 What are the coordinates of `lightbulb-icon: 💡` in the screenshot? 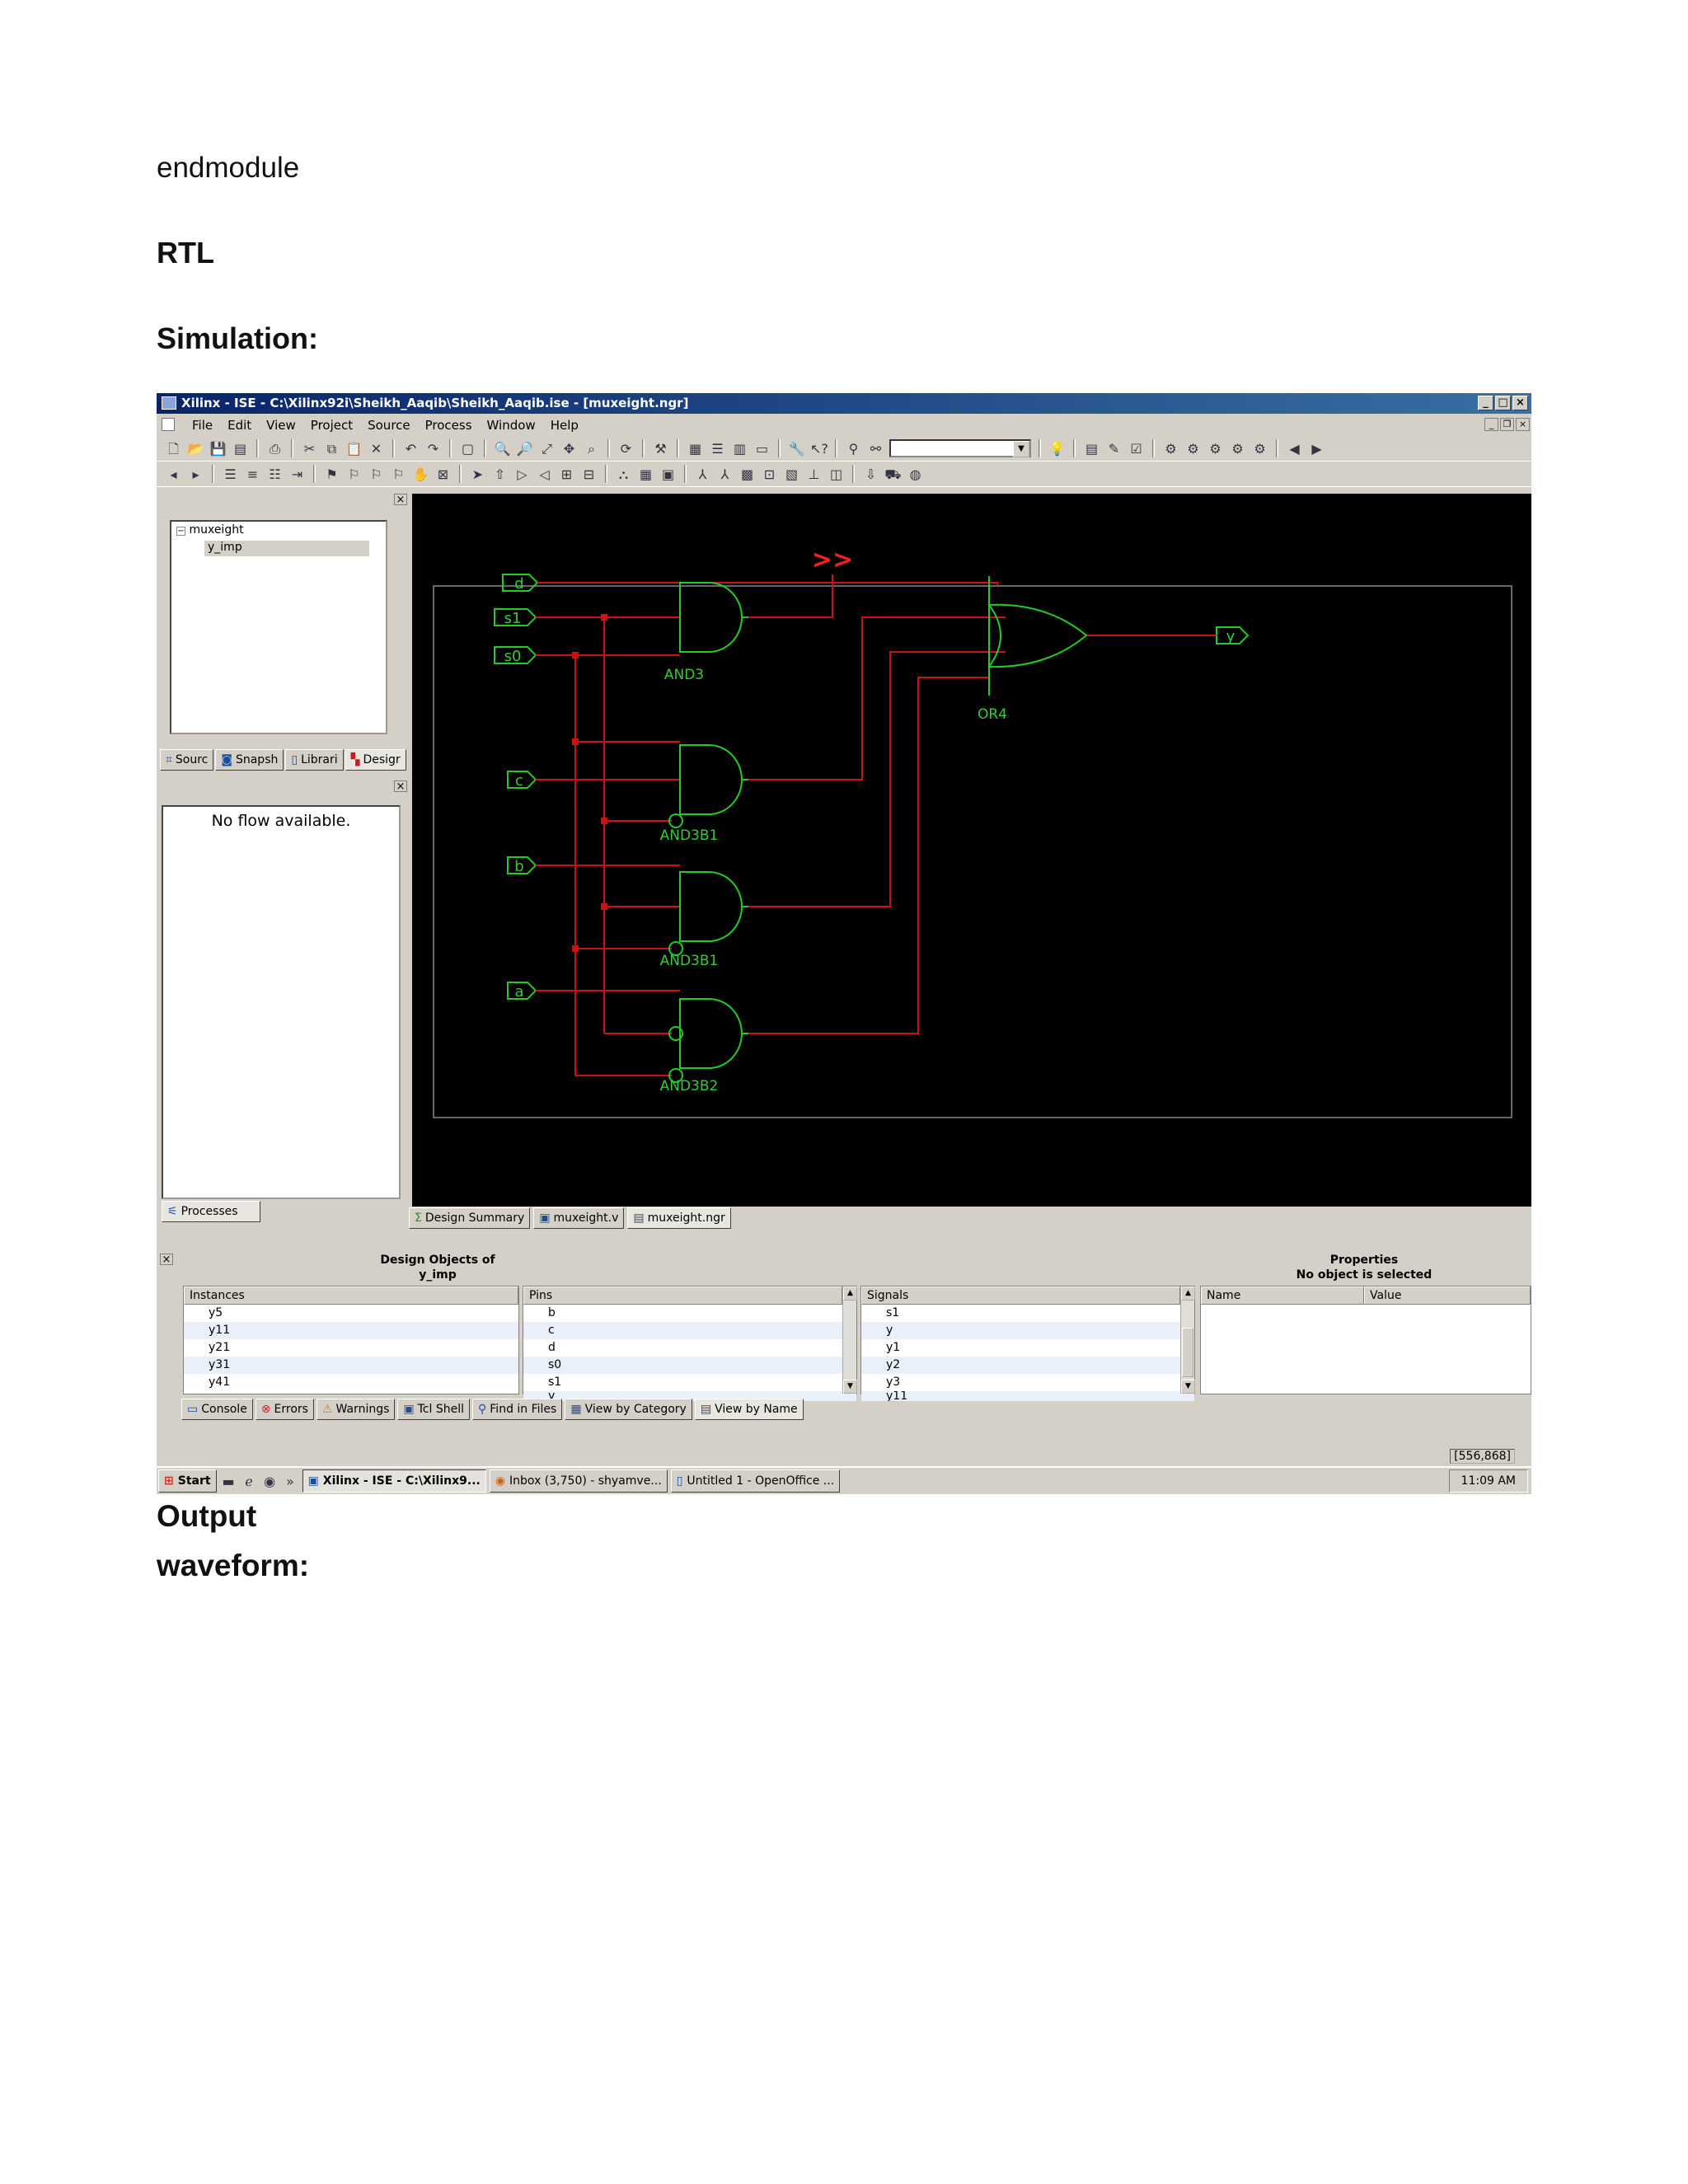 It's located at (1057, 448).